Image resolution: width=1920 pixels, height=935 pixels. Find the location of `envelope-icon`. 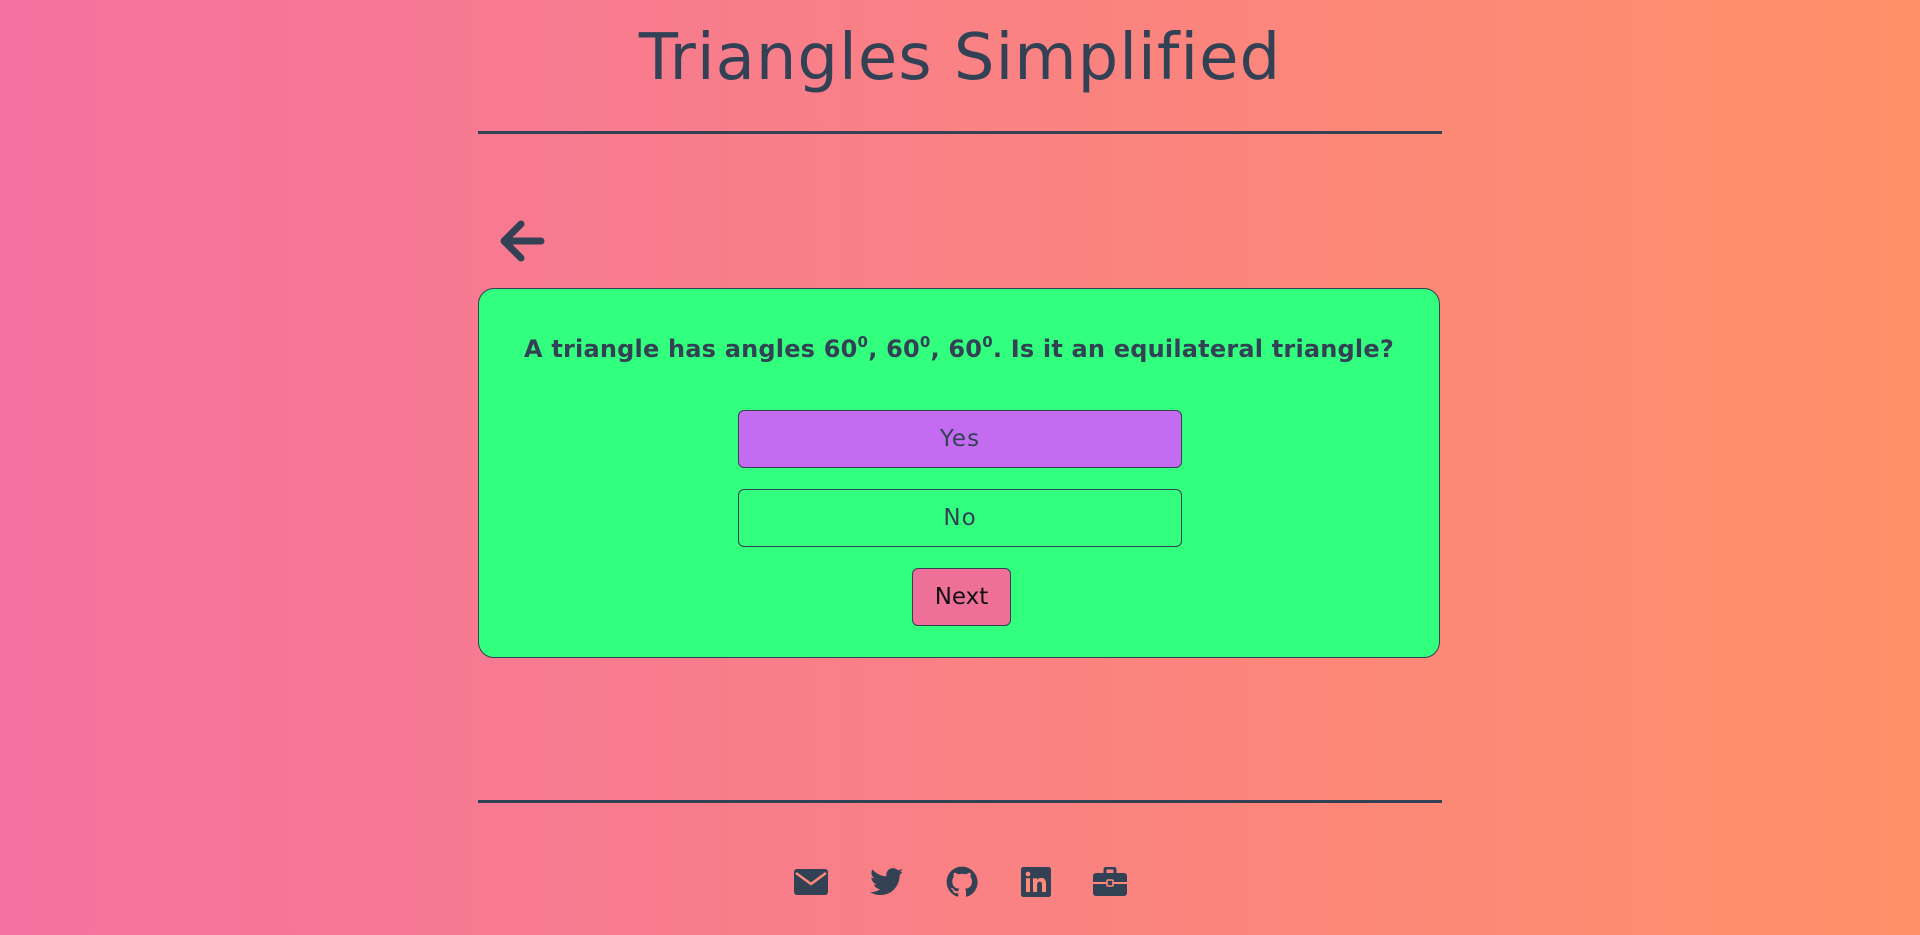

envelope-icon is located at coordinates (811, 884).